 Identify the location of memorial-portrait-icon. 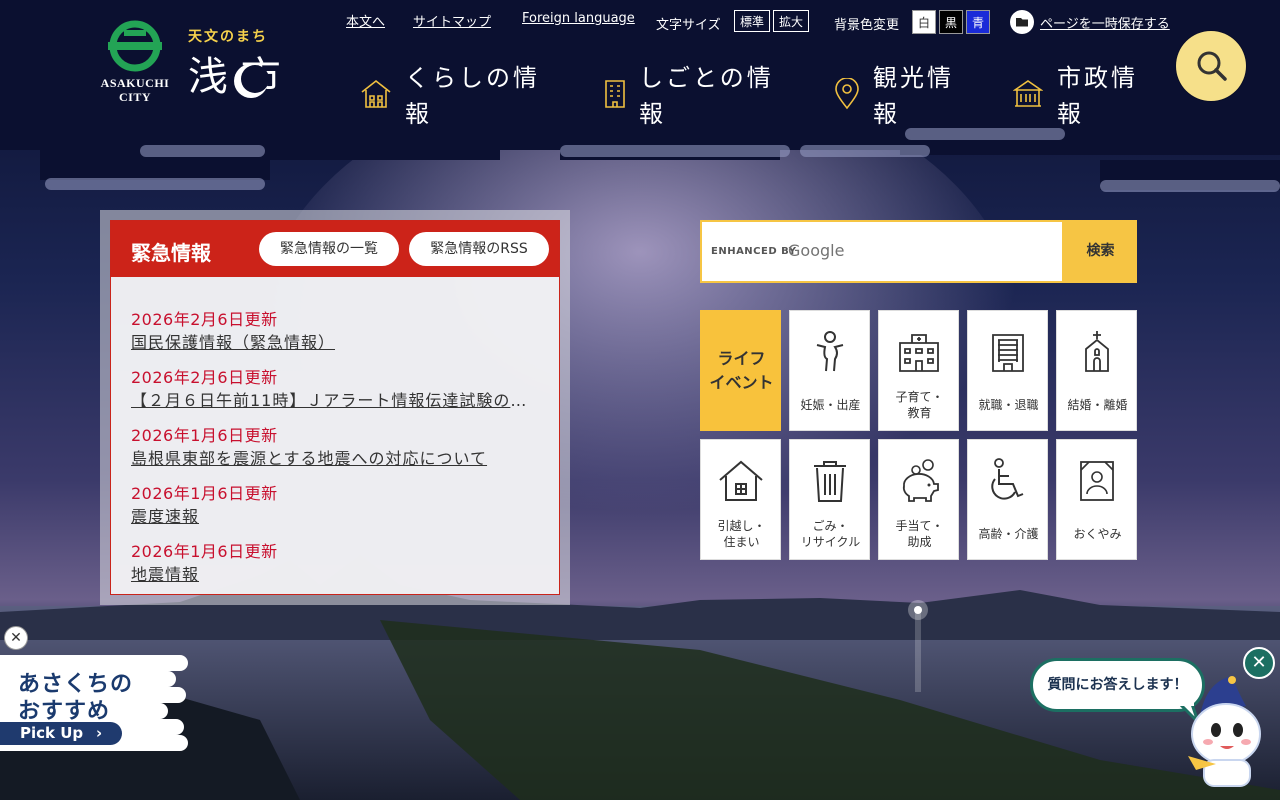
(1097, 481).